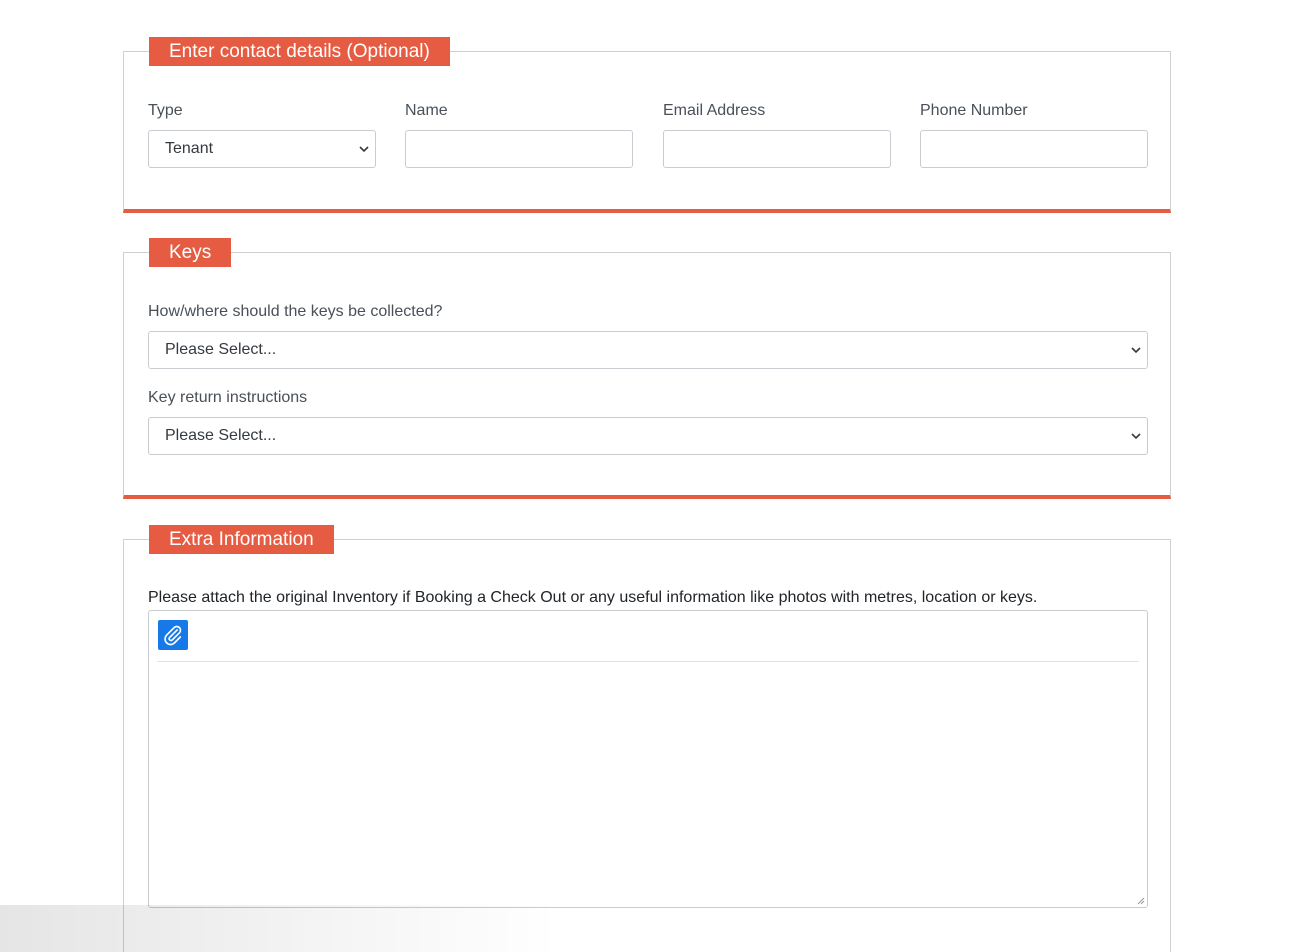  Describe the element at coordinates (1034, 149) in the screenshot. I see `phone-input` at that location.